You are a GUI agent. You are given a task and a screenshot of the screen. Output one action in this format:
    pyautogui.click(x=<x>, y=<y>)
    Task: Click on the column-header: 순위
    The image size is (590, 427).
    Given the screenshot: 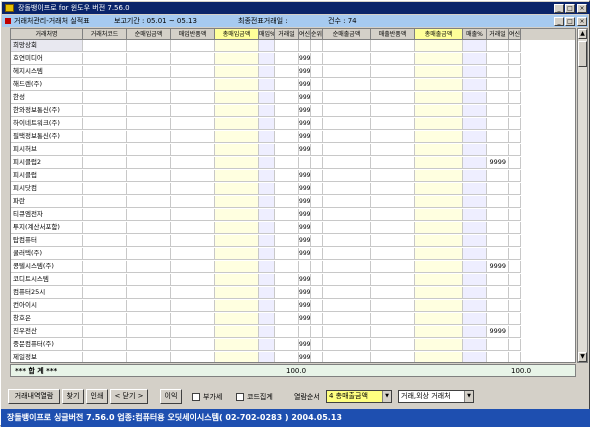 What is the action you would take?
    pyautogui.click(x=317, y=34)
    